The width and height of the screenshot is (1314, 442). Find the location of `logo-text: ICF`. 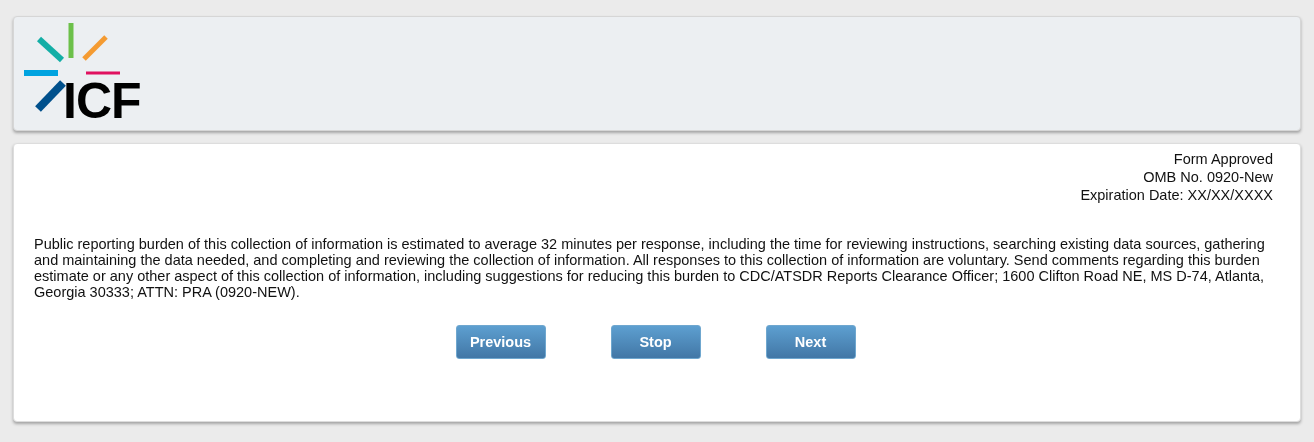

logo-text: ICF is located at coordinates (102, 101).